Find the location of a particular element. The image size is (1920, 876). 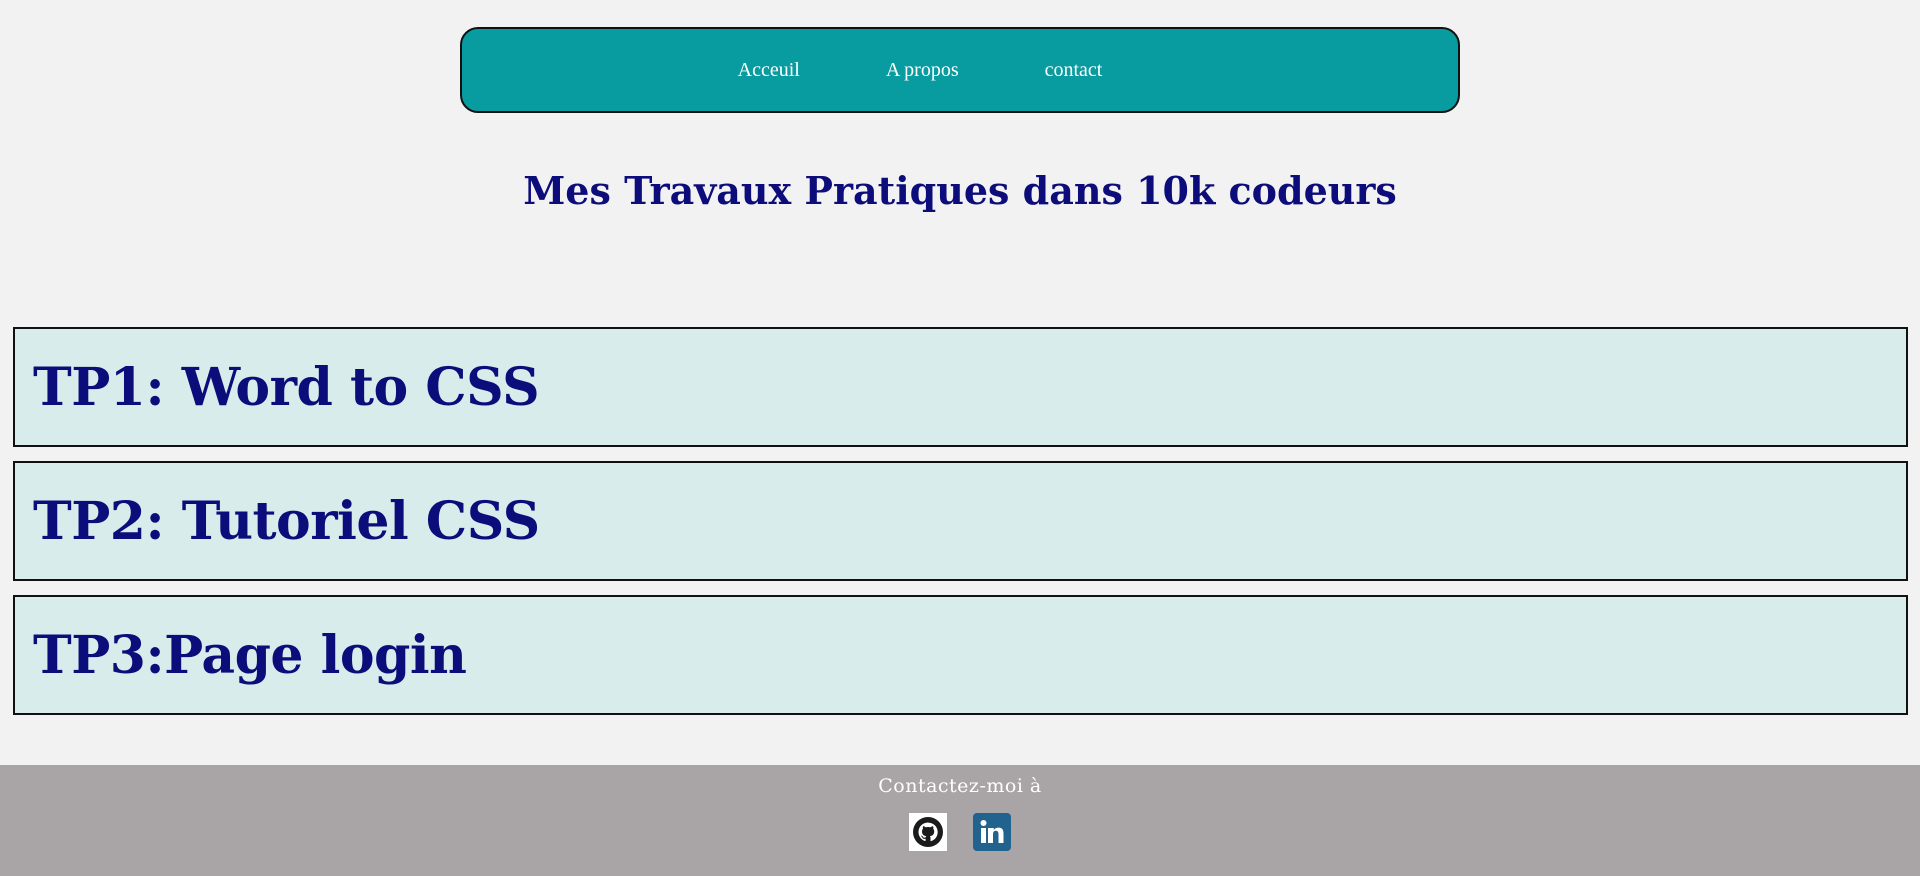

github-icon is located at coordinates (928, 832).